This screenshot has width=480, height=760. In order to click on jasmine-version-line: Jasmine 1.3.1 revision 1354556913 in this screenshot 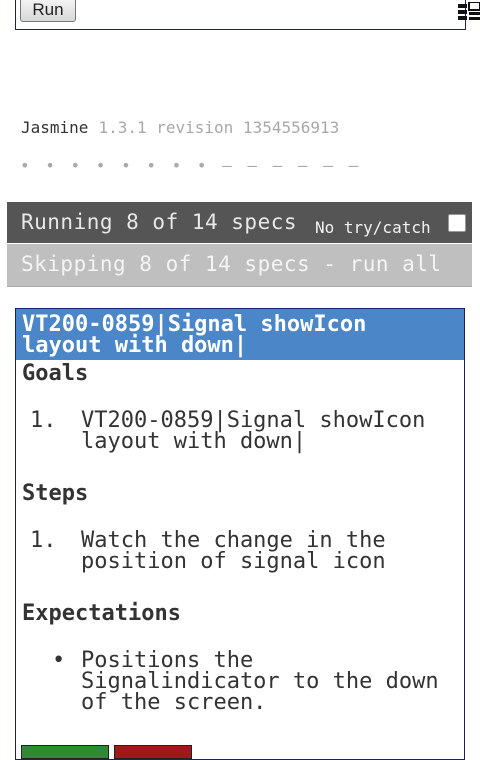, I will do `click(180, 127)`.